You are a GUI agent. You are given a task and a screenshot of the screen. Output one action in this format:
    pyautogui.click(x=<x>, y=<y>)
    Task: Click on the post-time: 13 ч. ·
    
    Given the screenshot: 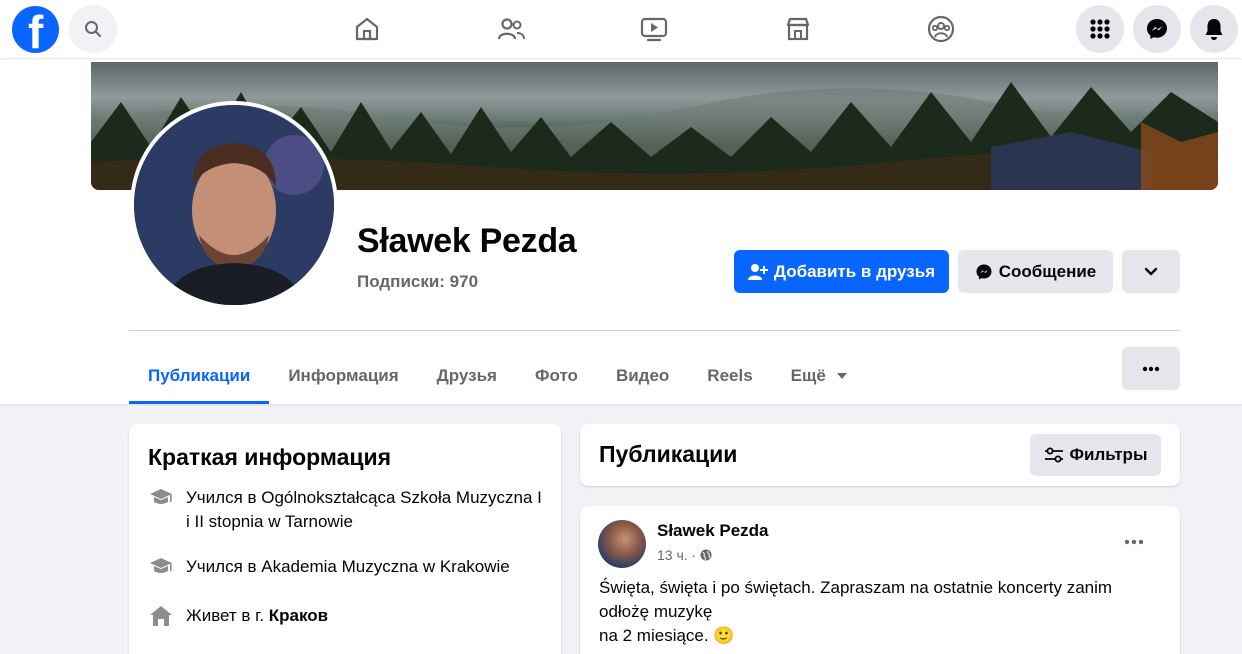 What is the action you would take?
    pyautogui.click(x=676, y=555)
    